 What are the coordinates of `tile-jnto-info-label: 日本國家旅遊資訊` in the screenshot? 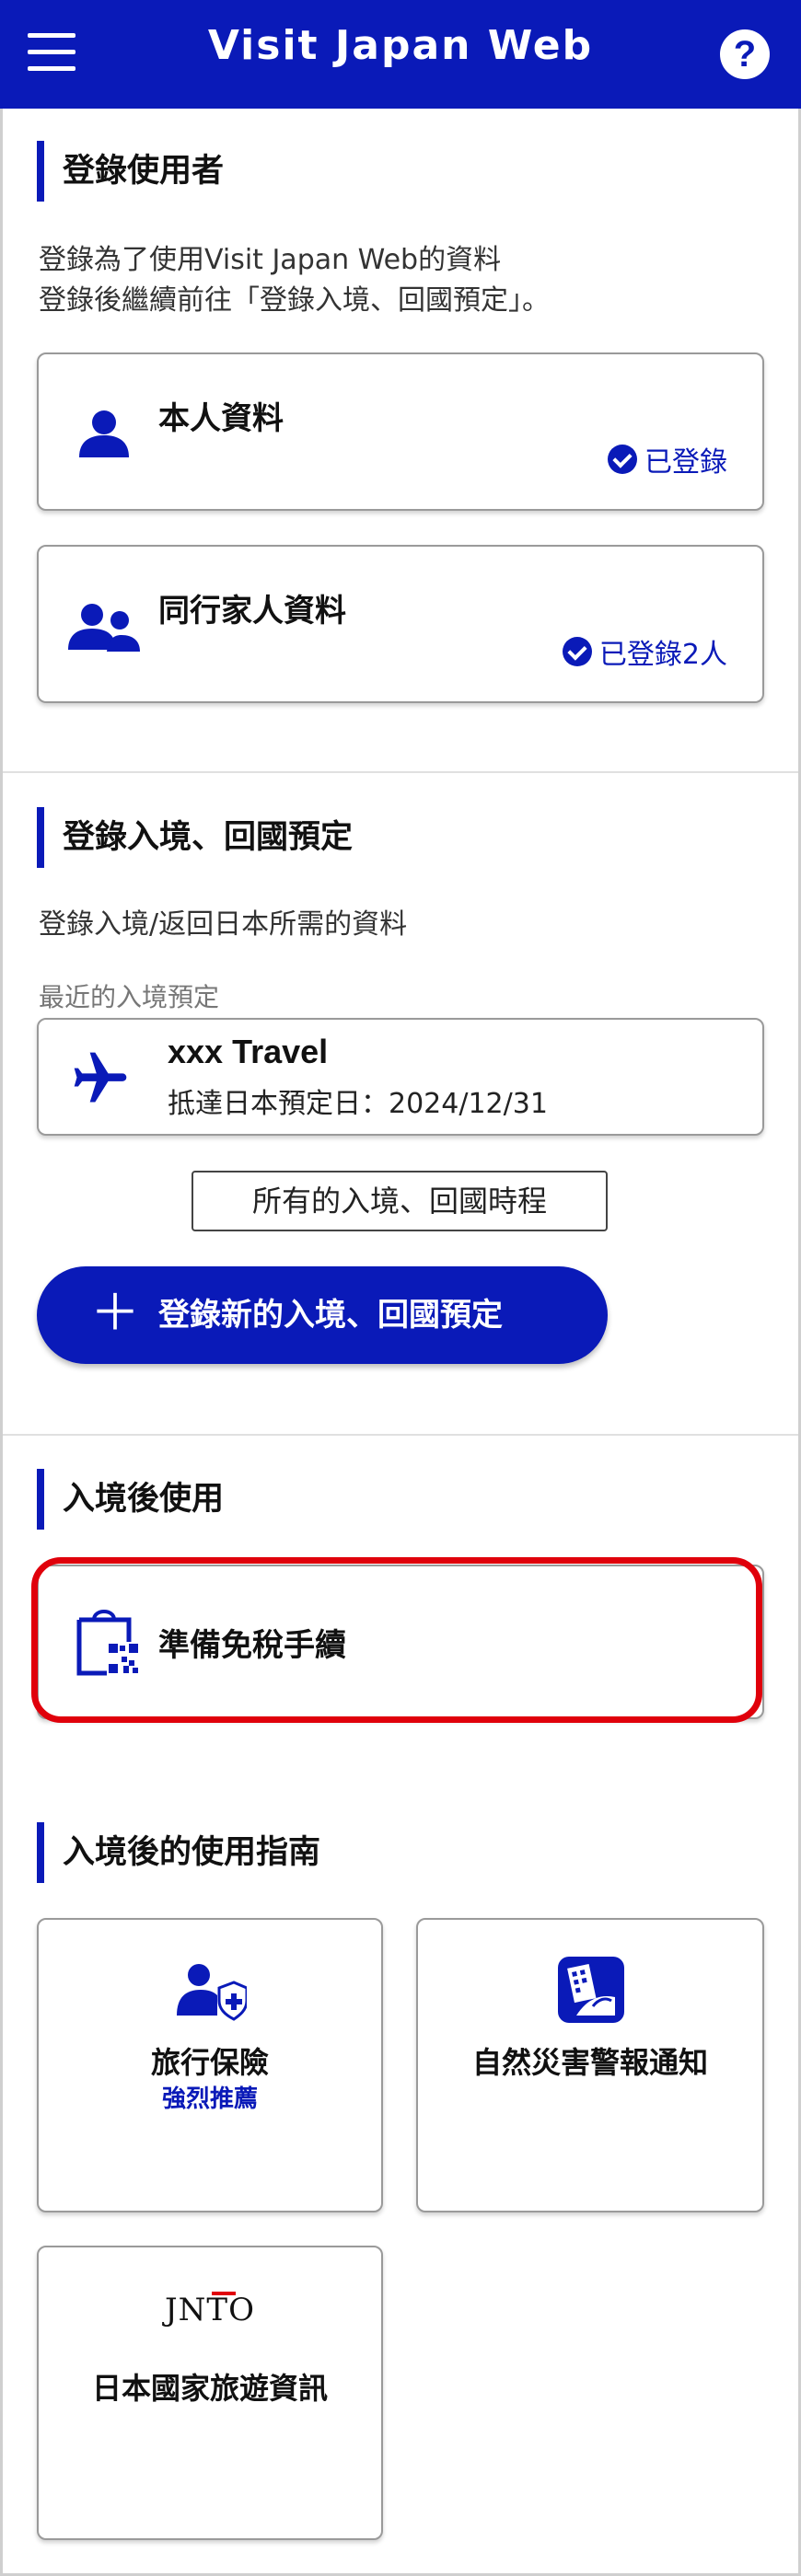 It's located at (209, 2388).